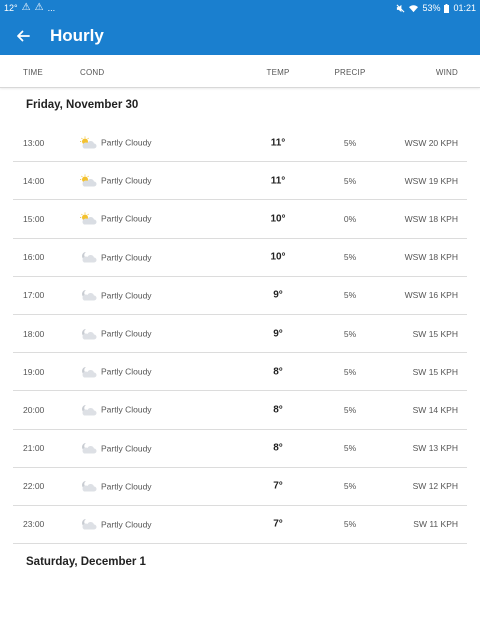  I want to click on day-header: Friday, November 30, so click(82, 105).